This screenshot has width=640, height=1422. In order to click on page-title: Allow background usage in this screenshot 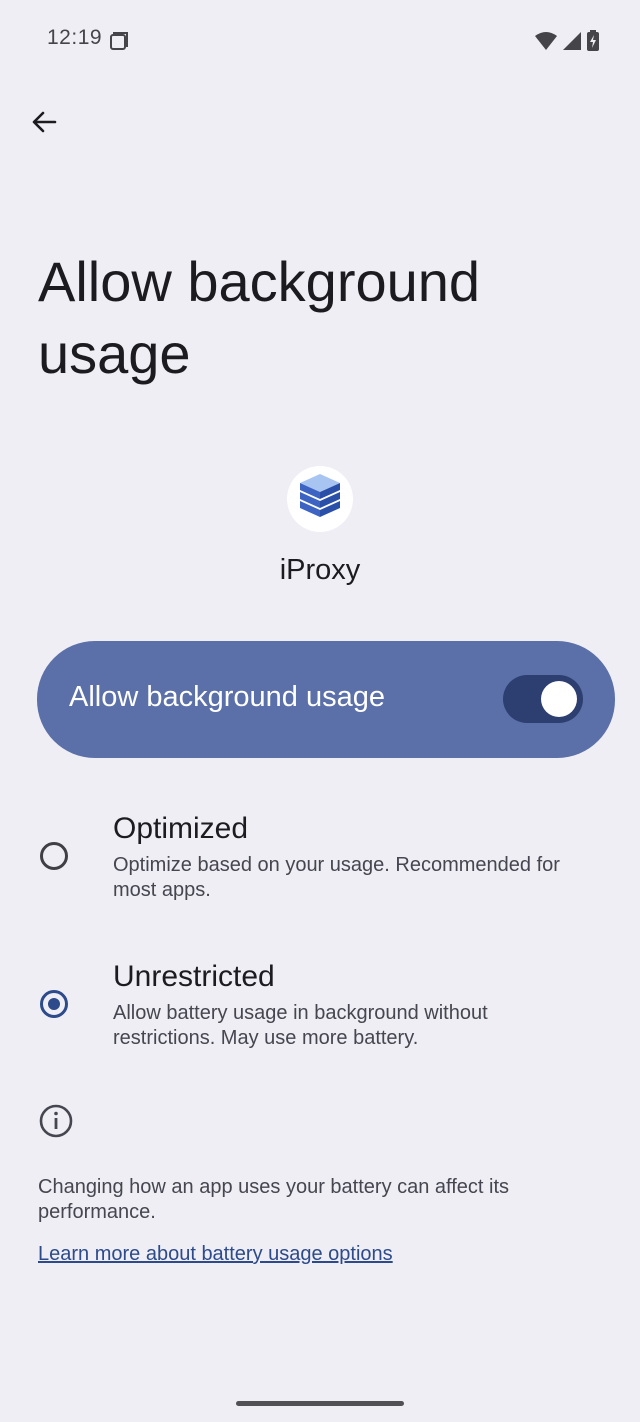, I will do `click(259, 317)`.